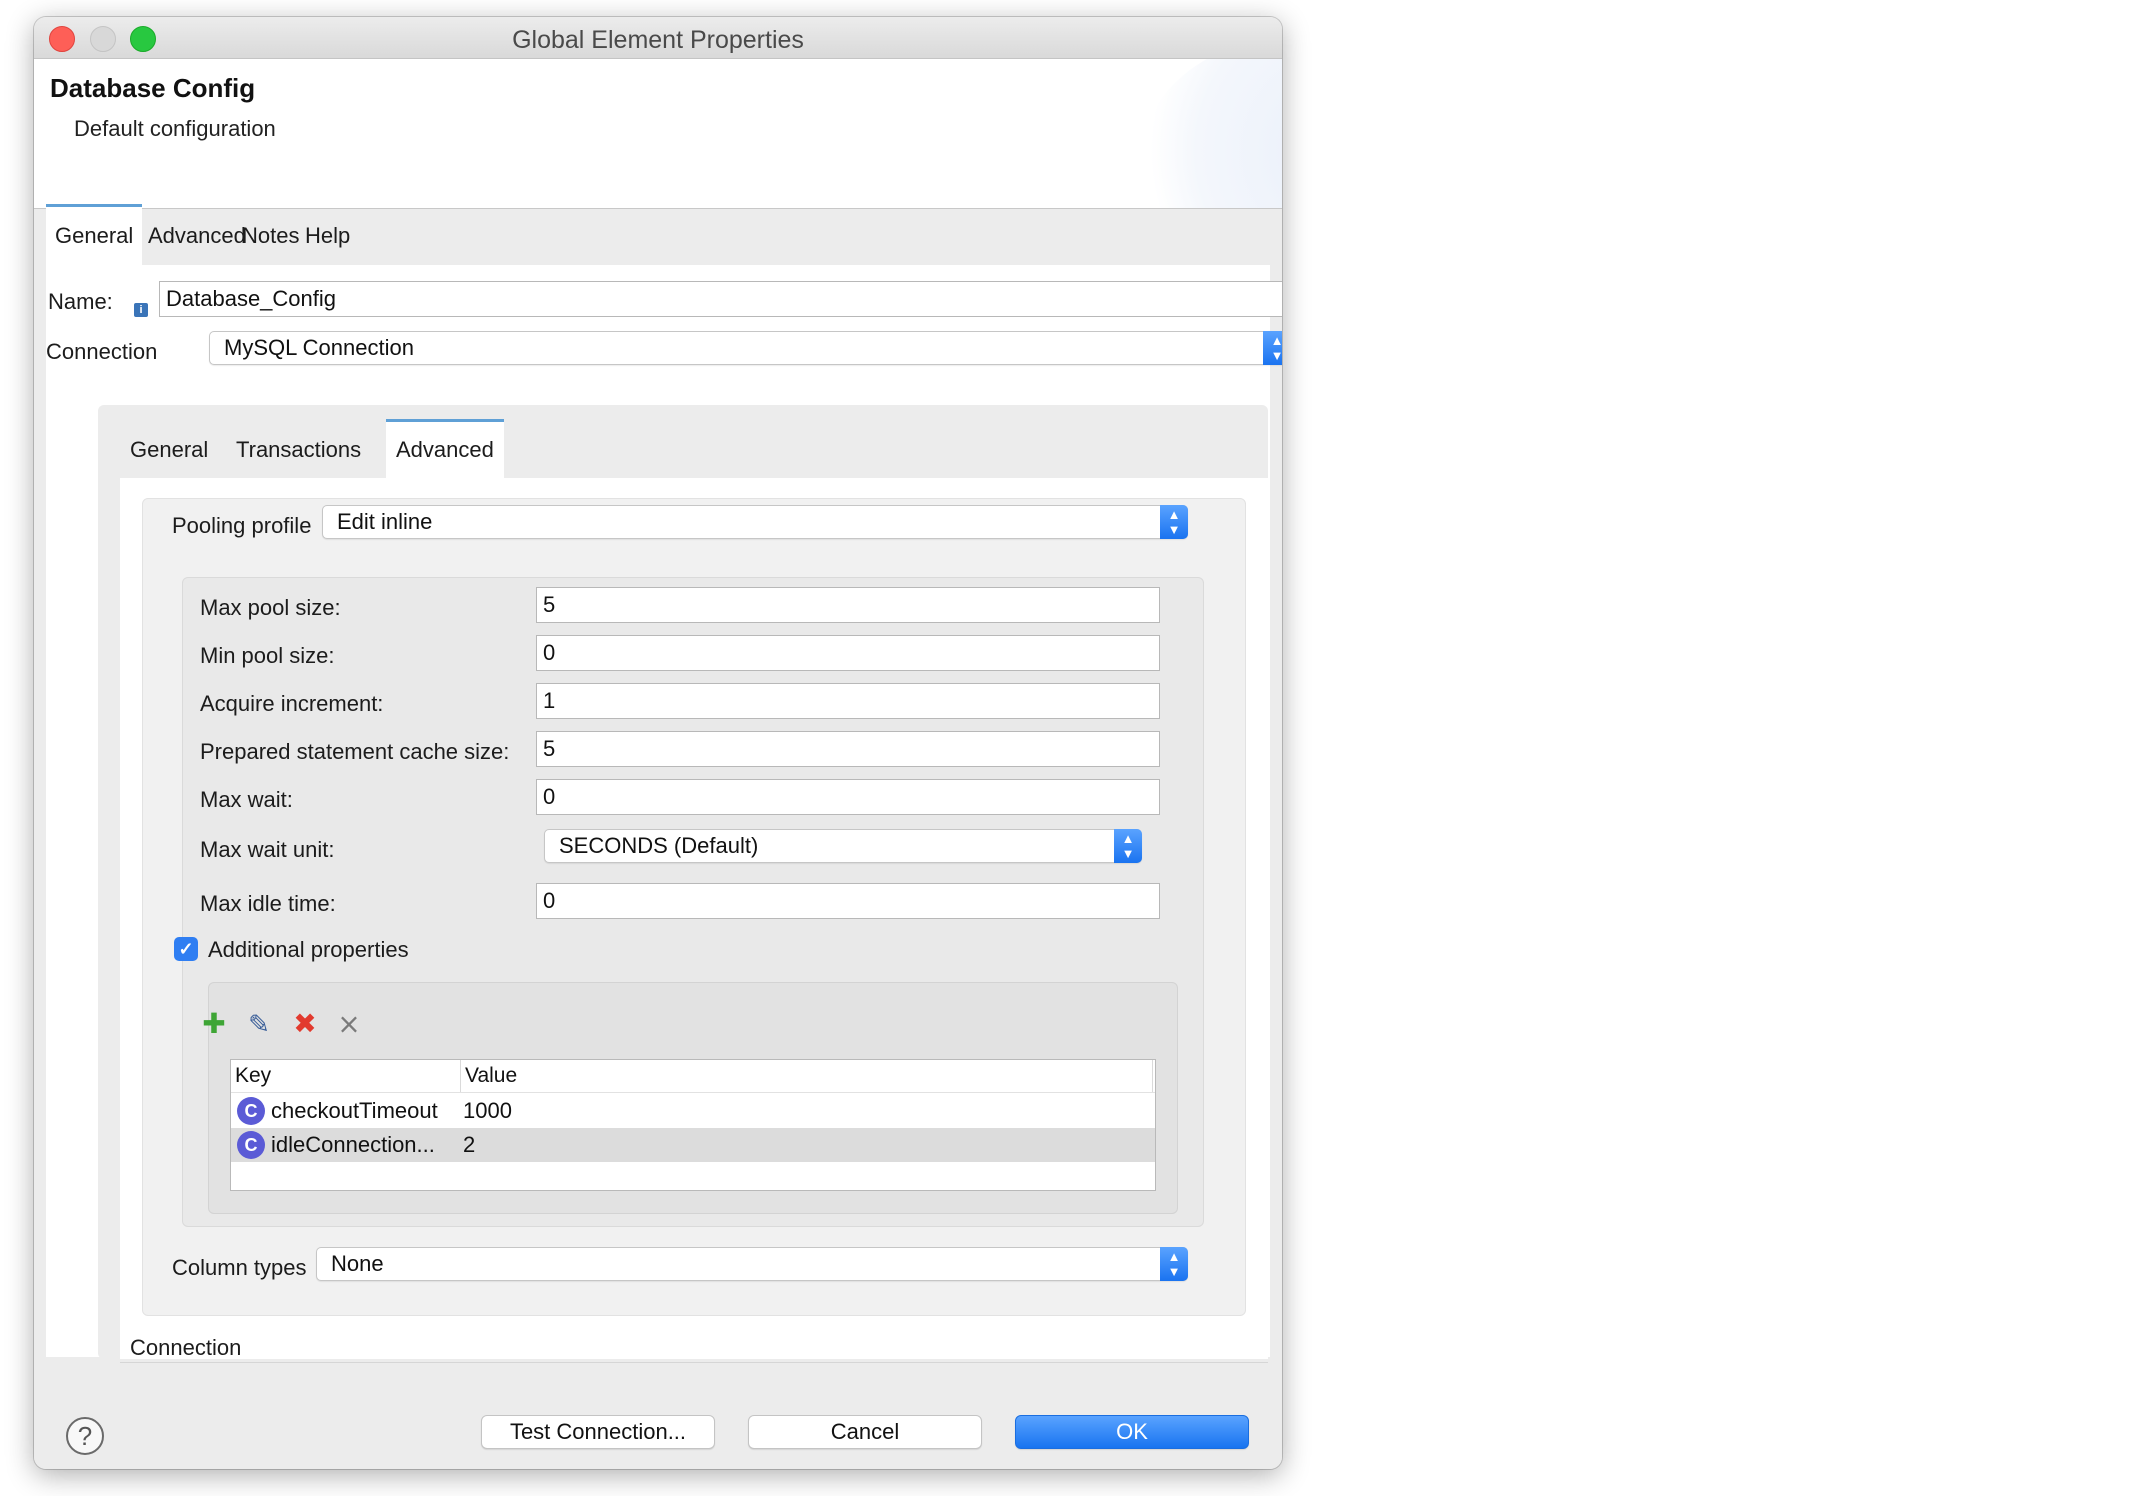  I want to click on content-divider, so click(694, 1362).